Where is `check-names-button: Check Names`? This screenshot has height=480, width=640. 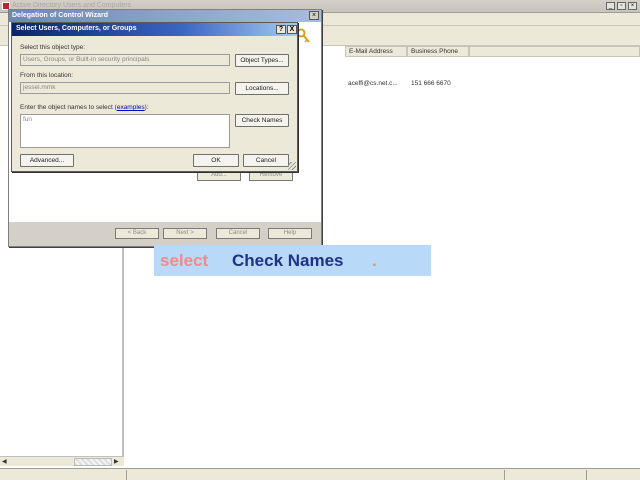
check-names-button: Check Names is located at coordinates (262, 120).